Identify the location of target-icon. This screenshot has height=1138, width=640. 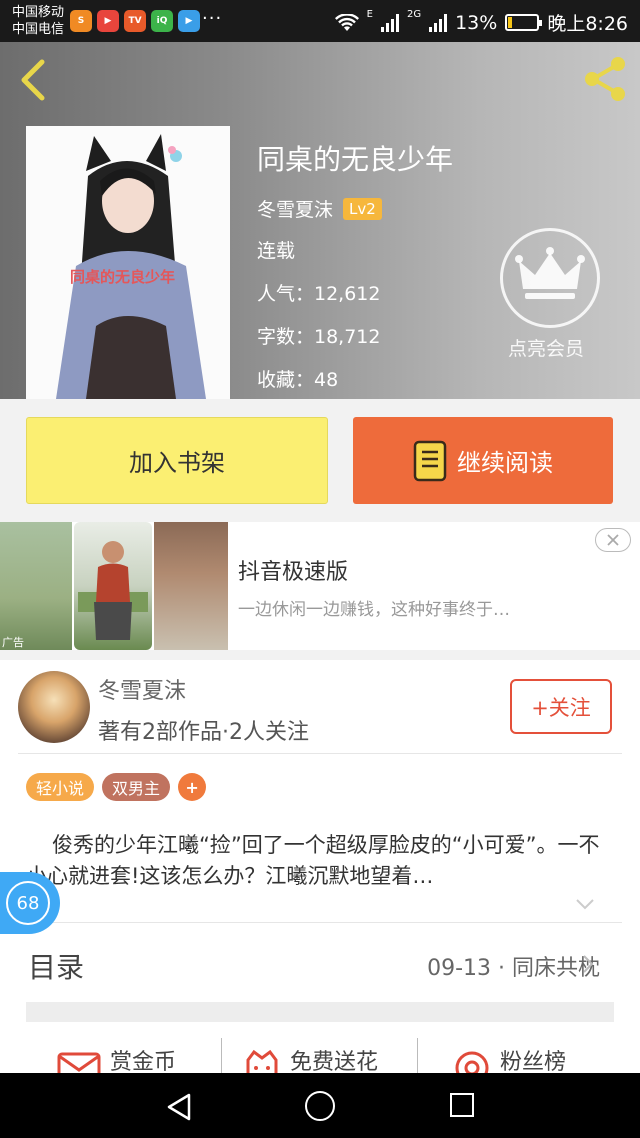
(472, 1062).